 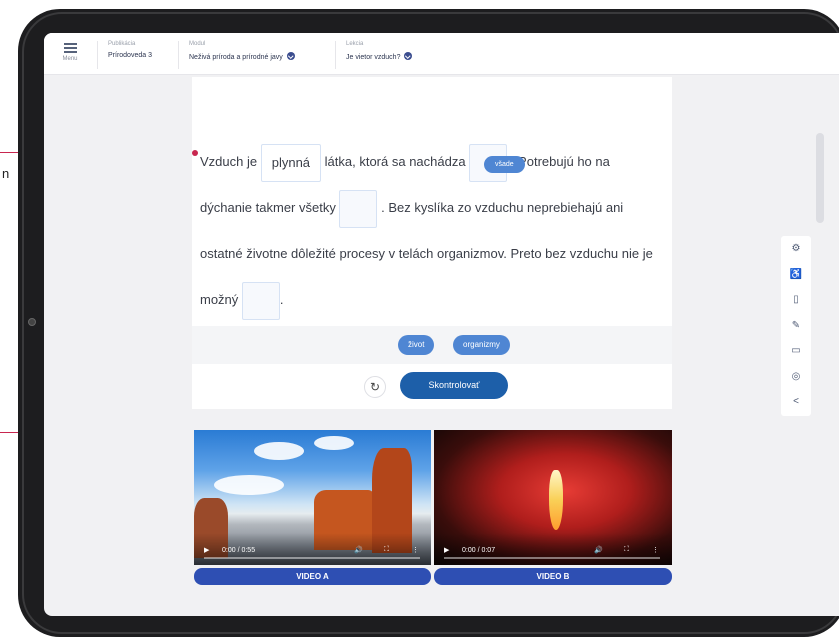 What do you see at coordinates (122, 44) in the screenshot?
I see `publication-label: Publikácia` at bounding box center [122, 44].